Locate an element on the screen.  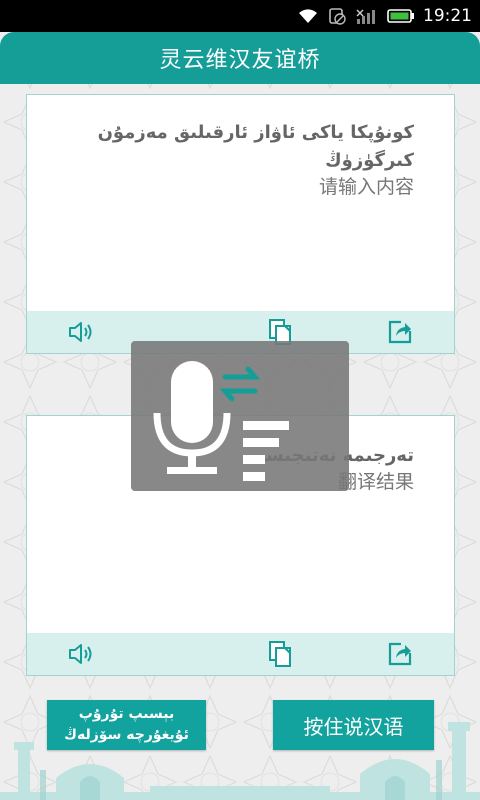
output-speak-button is located at coordinates (82, 654).